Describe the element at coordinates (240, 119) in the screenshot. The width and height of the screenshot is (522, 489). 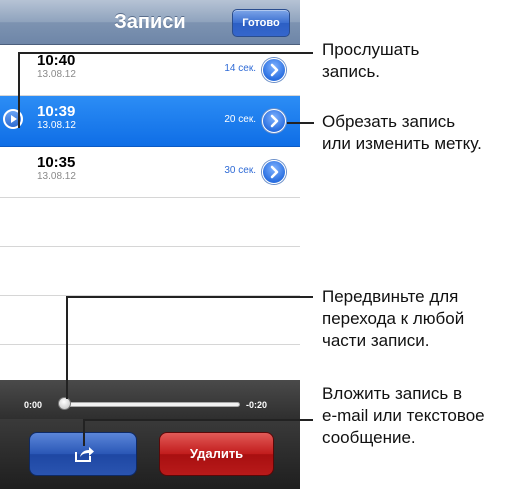
I see `recording-duration: 20 сек.` at that location.